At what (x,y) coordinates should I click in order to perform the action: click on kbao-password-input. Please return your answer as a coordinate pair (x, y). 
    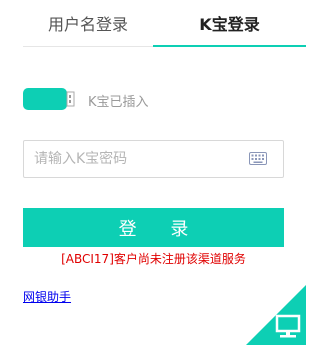
    Looking at the image, I should click on (136, 159).